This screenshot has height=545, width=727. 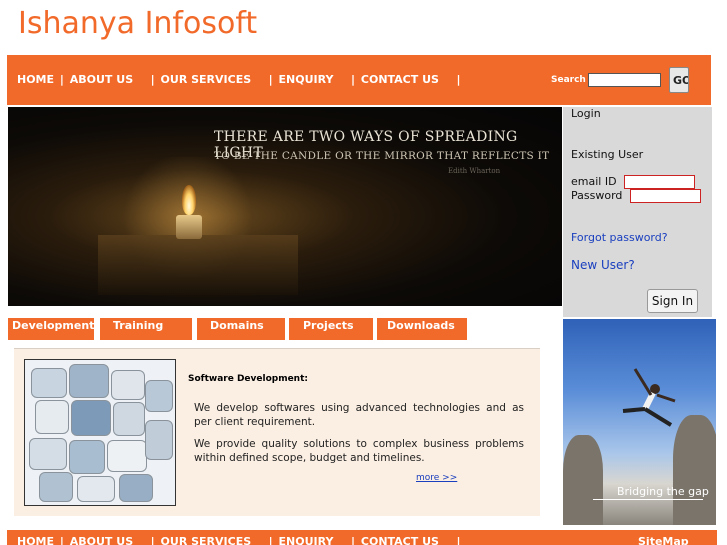 I want to click on new-user-link: New User?, so click(x=603, y=265).